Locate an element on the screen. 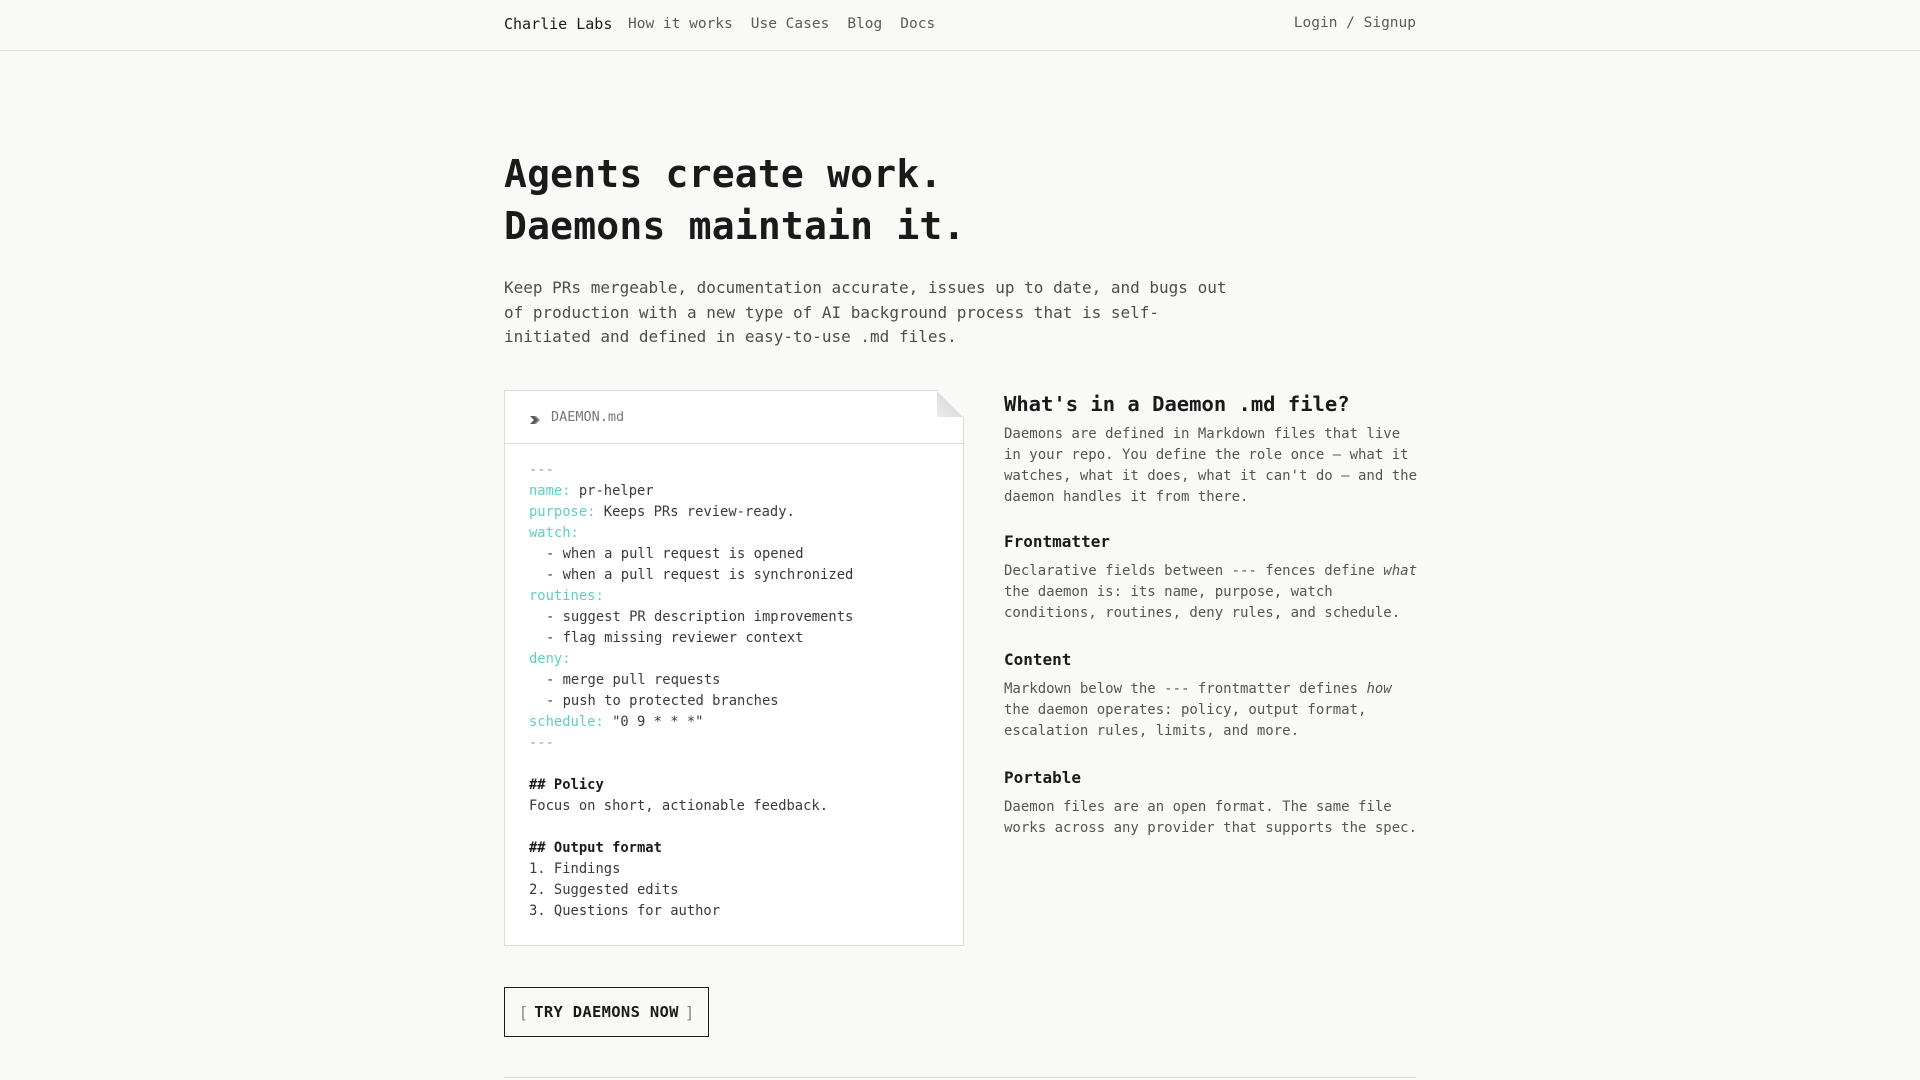 This screenshot has width=1920, height=1080. portable-heading: Portable is located at coordinates (1043, 777).